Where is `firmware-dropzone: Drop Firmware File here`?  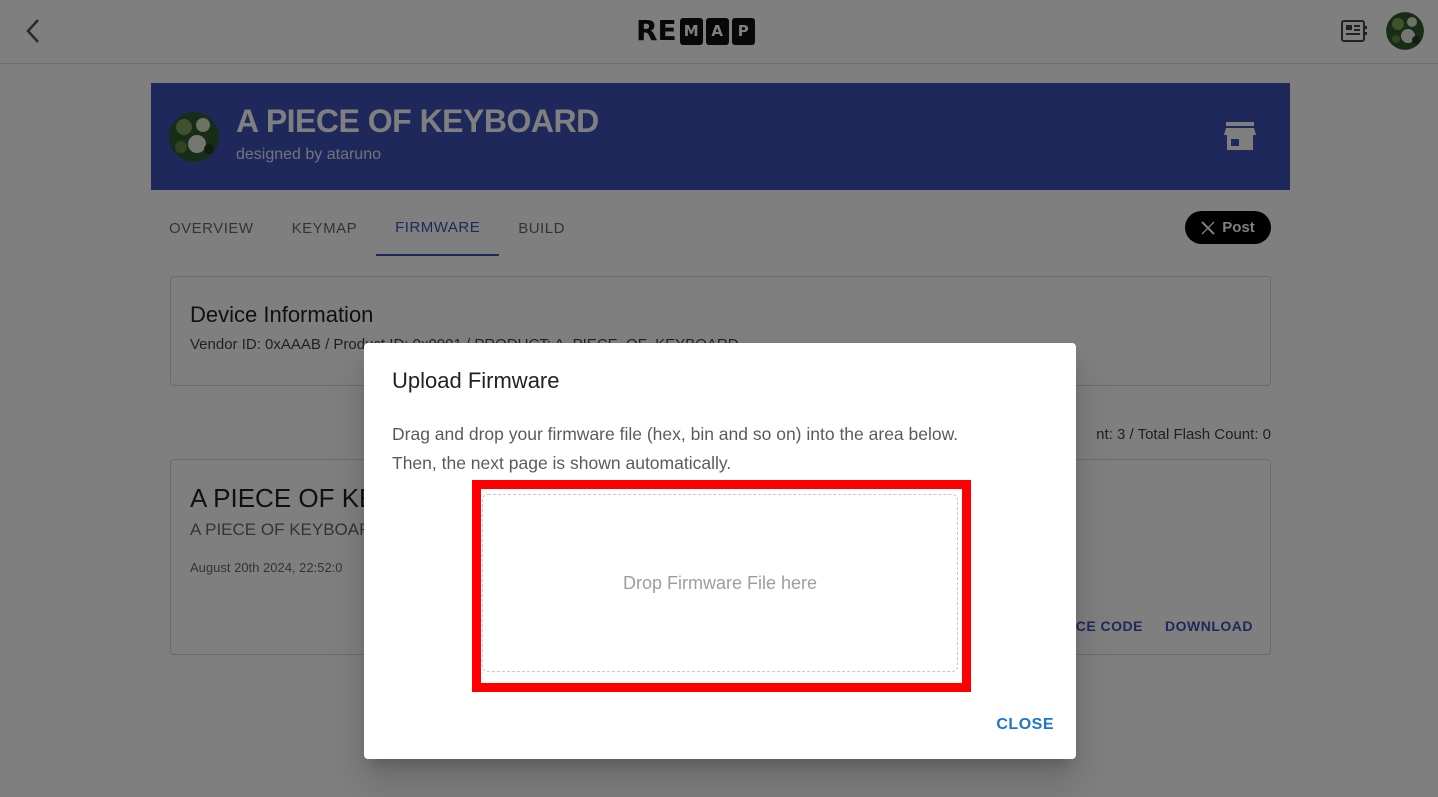
firmware-dropzone: Drop Firmware File here is located at coordinates (720, 583).